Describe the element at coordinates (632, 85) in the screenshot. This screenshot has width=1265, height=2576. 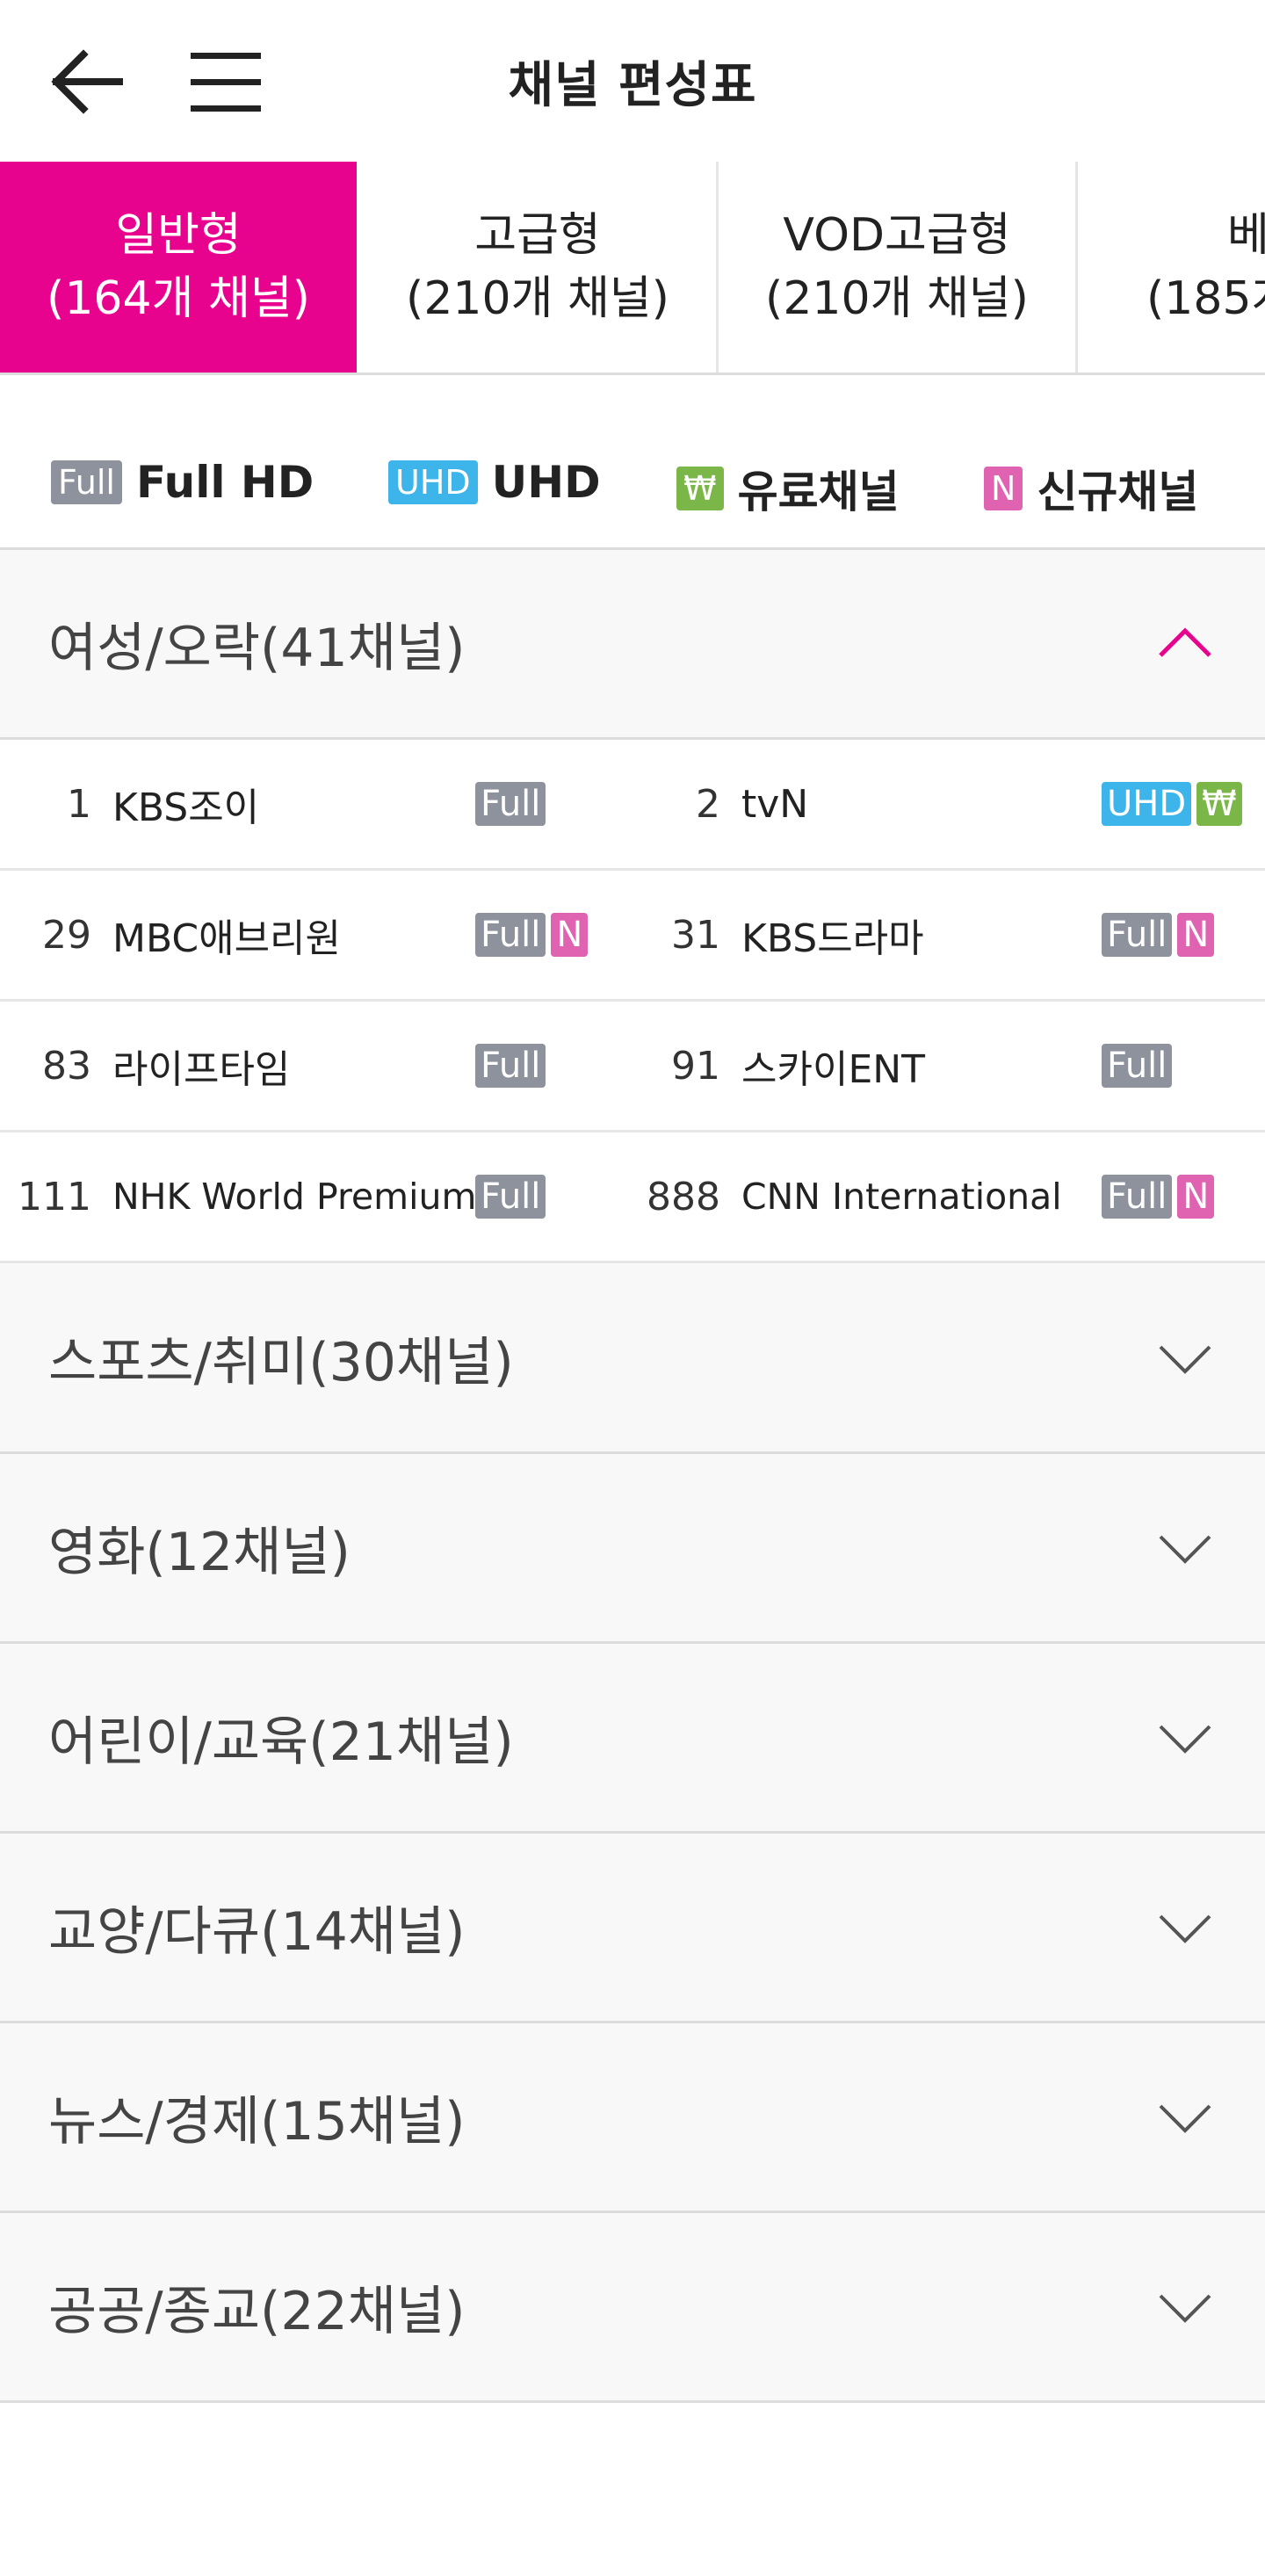
I see `page-title: 채널 편성표` at that location.